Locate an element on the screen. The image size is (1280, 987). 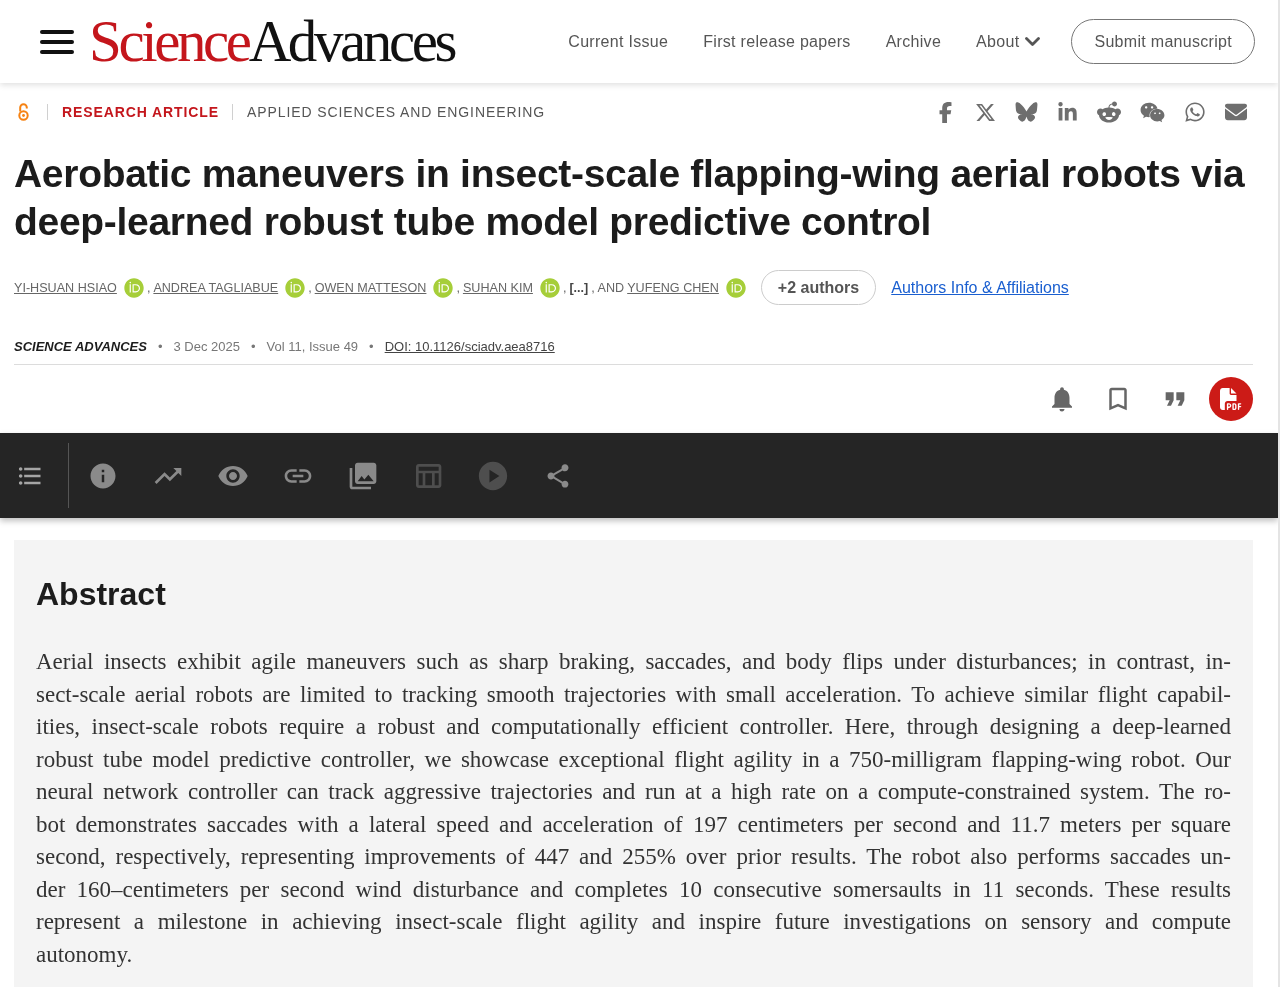
pdf-button is located at coordinates (1231, 399).